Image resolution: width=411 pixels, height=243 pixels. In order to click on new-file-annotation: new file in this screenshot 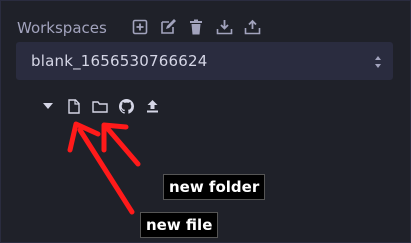, I will do `click(179, 225)`.